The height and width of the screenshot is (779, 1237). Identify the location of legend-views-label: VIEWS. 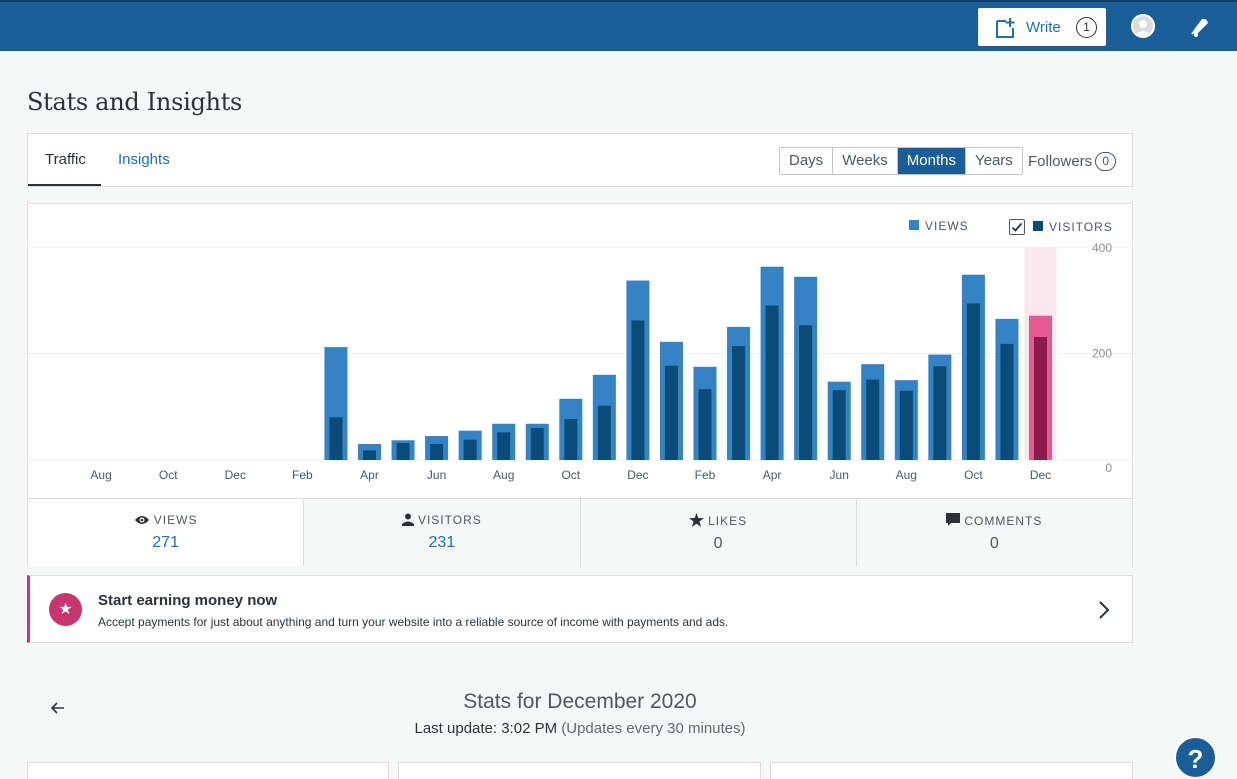
(947, 226).